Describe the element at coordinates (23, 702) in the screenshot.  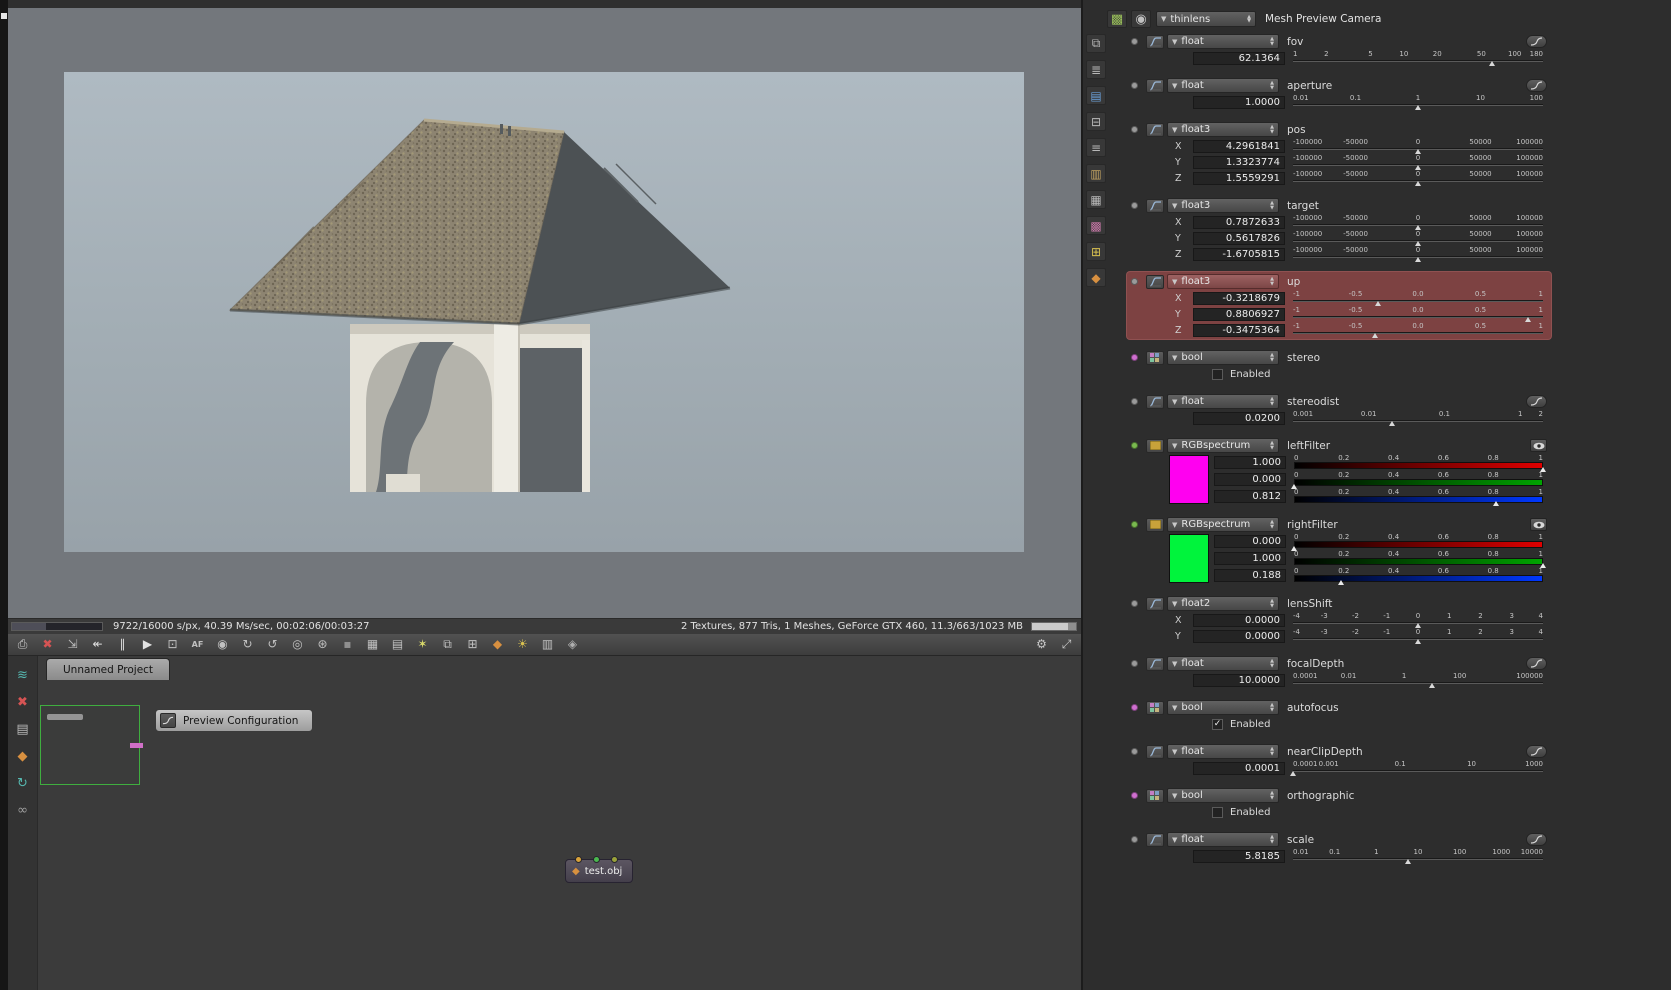
I see `abort-icon: ✖` at that location.